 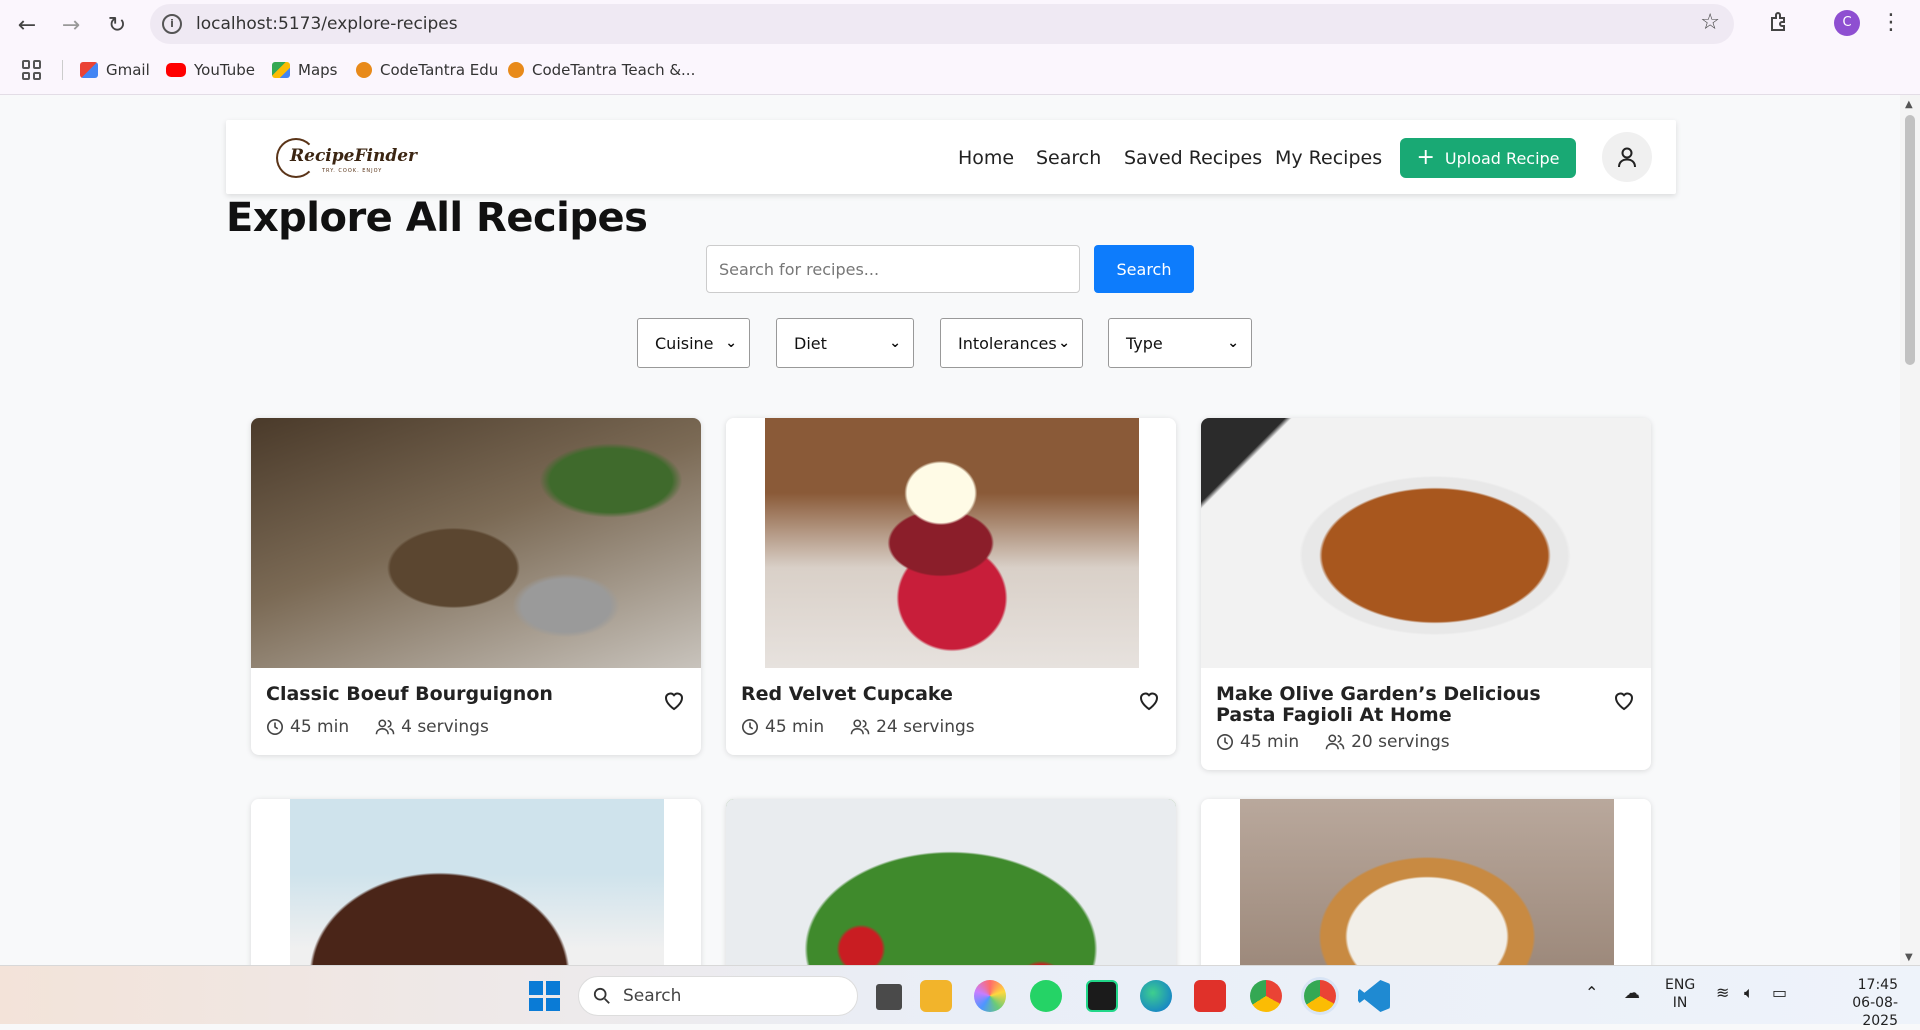 What do you see at coordinates (32, 70) in the screenshot?
I see `apps-grid-icon` at bounding box center [32, 70].